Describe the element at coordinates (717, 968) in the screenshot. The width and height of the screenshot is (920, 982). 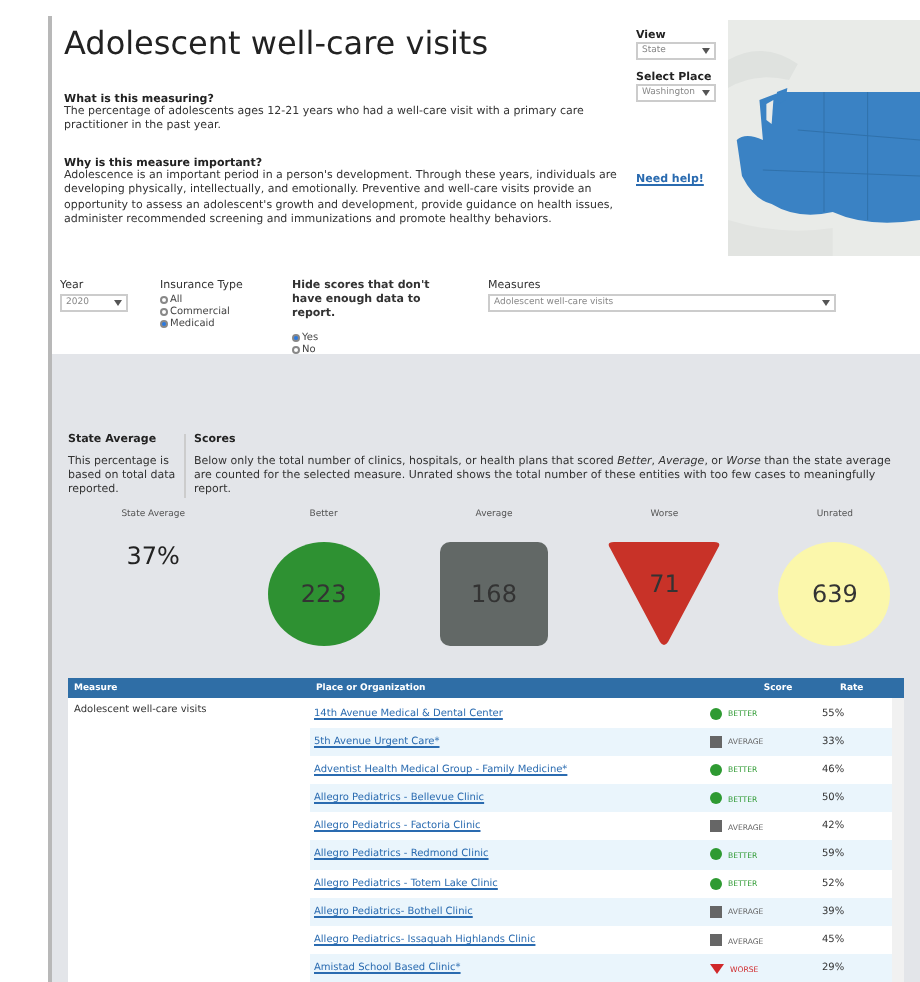
I see `triangle-icon` at that location.